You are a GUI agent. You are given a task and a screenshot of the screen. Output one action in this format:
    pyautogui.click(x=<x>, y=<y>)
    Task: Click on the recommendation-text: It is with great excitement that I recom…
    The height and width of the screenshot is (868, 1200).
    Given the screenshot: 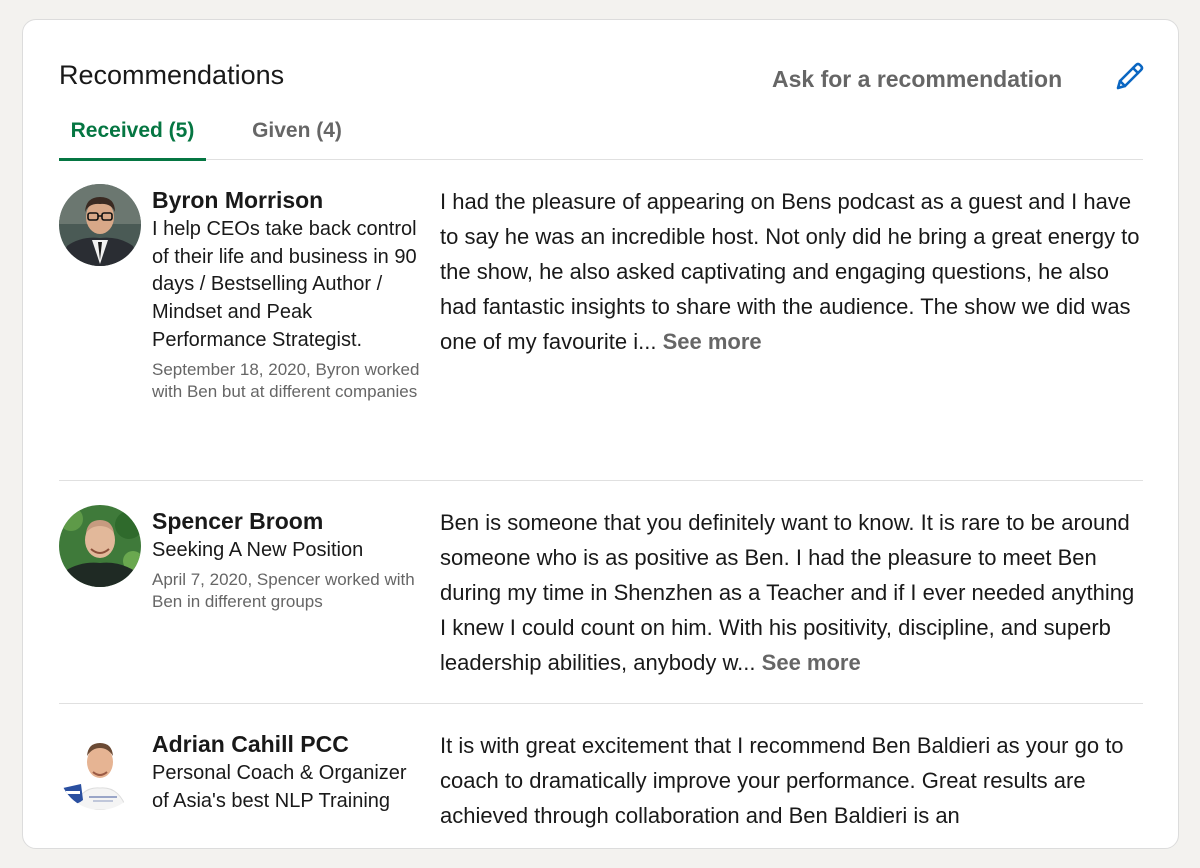 What is the action you would take?
    pyautogui.click(x=790, y=780)
    